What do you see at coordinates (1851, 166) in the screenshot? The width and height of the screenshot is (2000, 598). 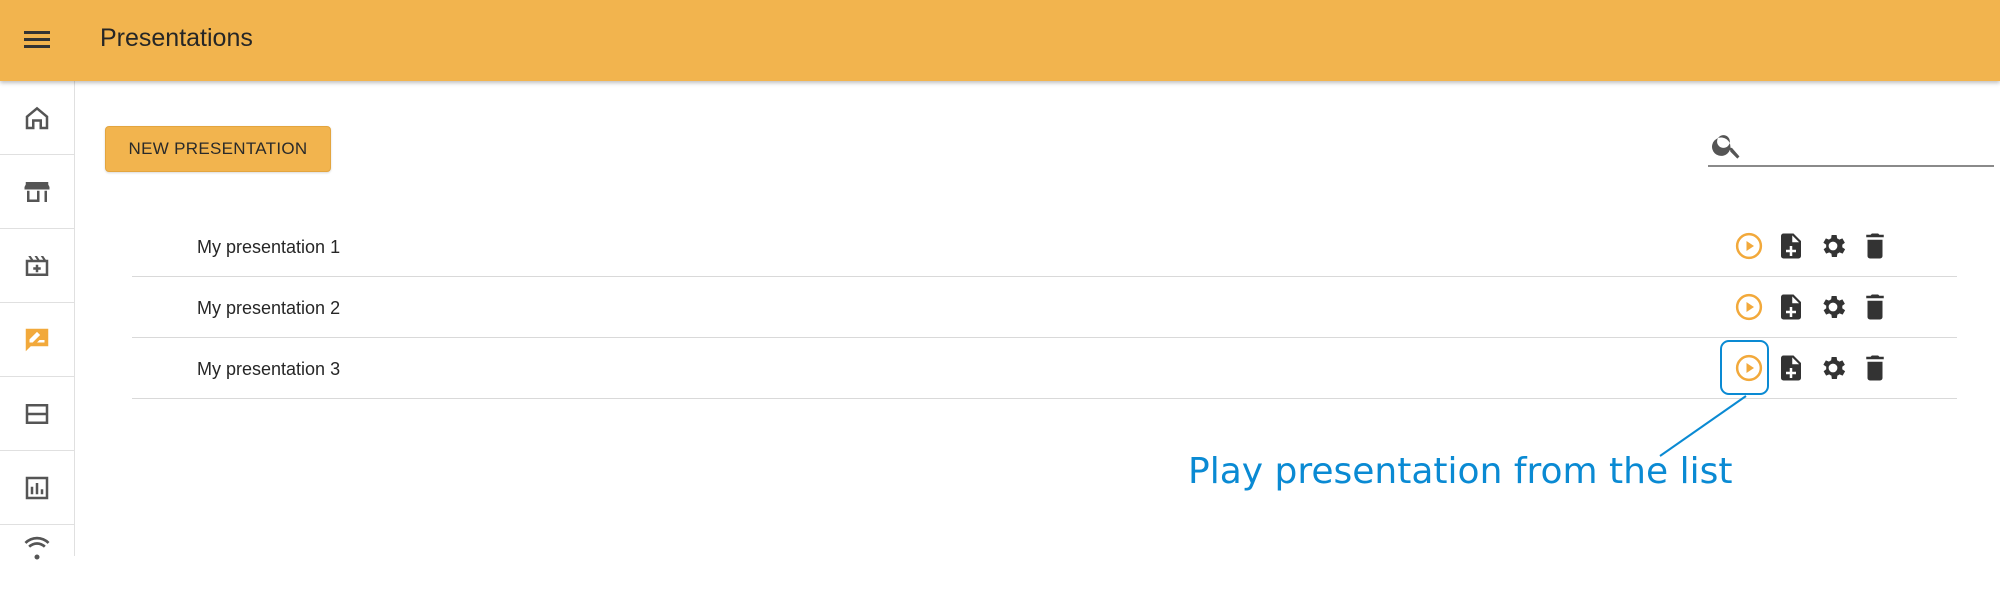 I see `search-underline` at bounding box center [1851, 166].